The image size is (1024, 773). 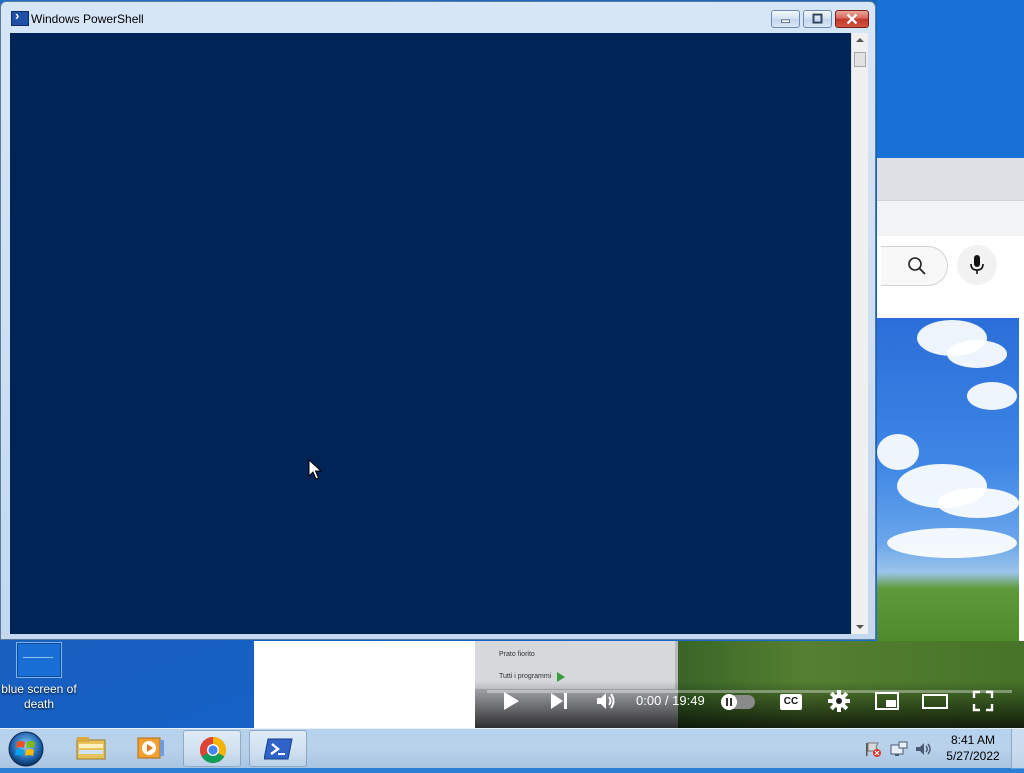 I want to click on page-white-area, so click(x=365, y=684).